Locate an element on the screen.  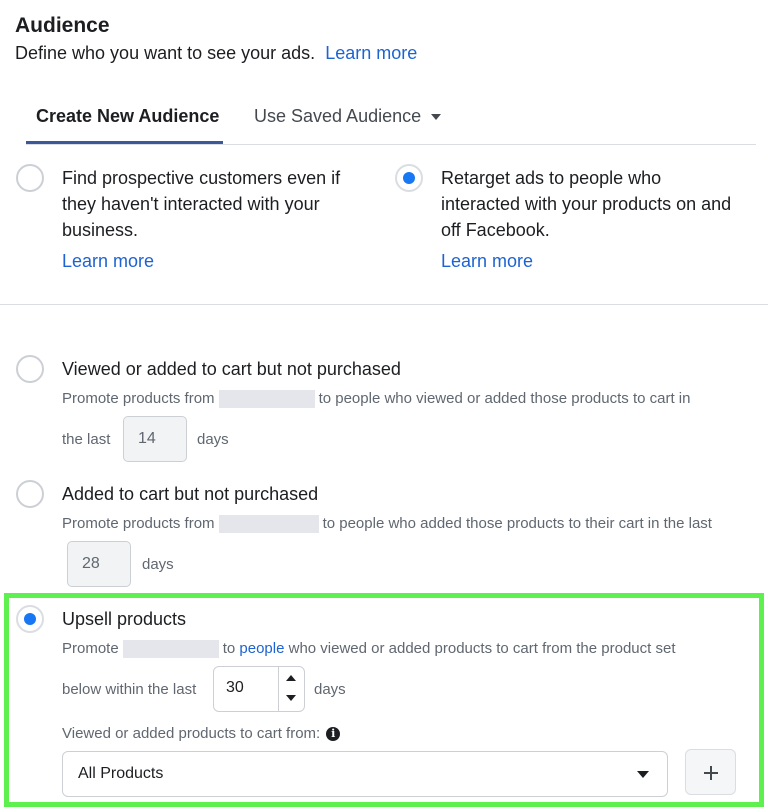
viewed-or-added-radio is located at coordinates (30, 369).